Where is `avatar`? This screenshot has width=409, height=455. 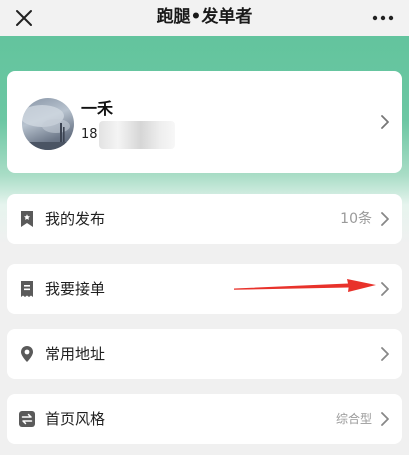
avatar is located at coordinates (48, 124).